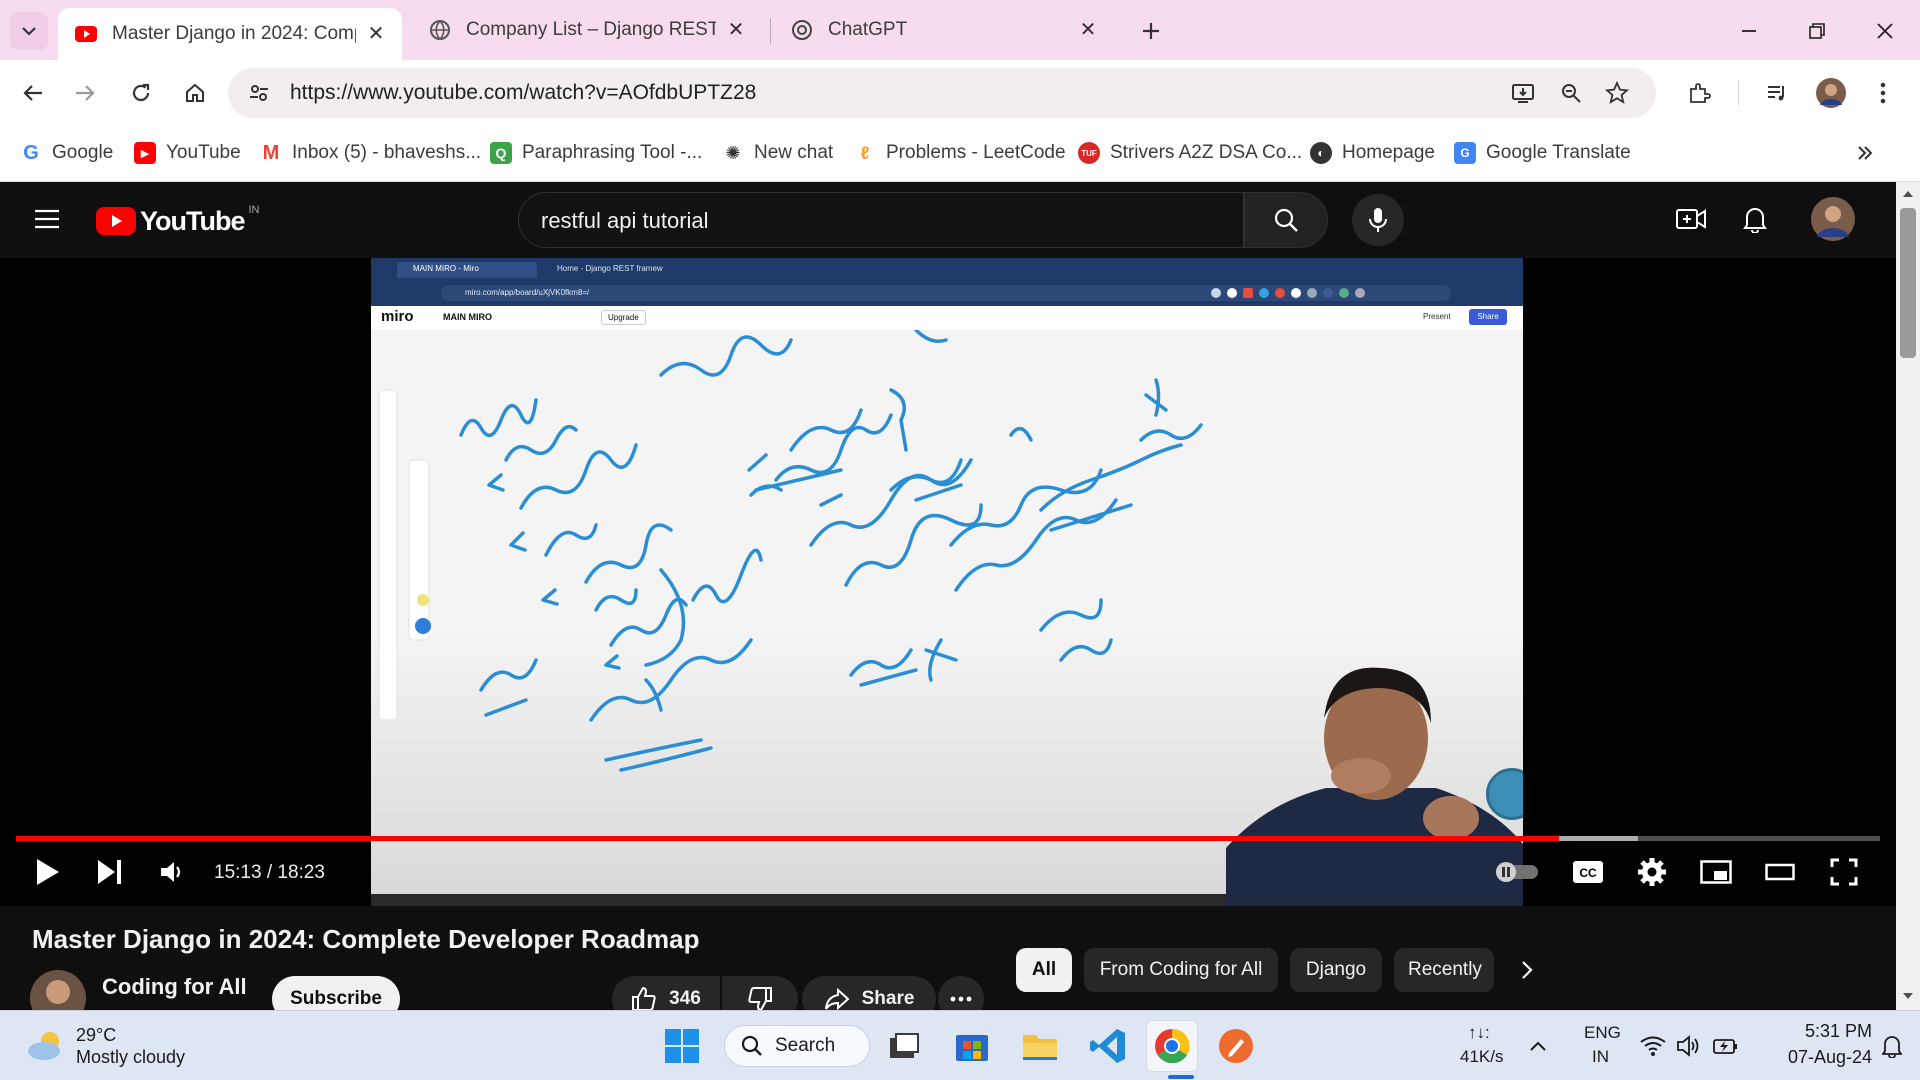 Image resolution: width=1920 pixels, height=1080 pixels. What do you see at coordinates (66, 153) in the screenshot?
I see `bookmark-google: G Google` at bounding box center [66, 153].